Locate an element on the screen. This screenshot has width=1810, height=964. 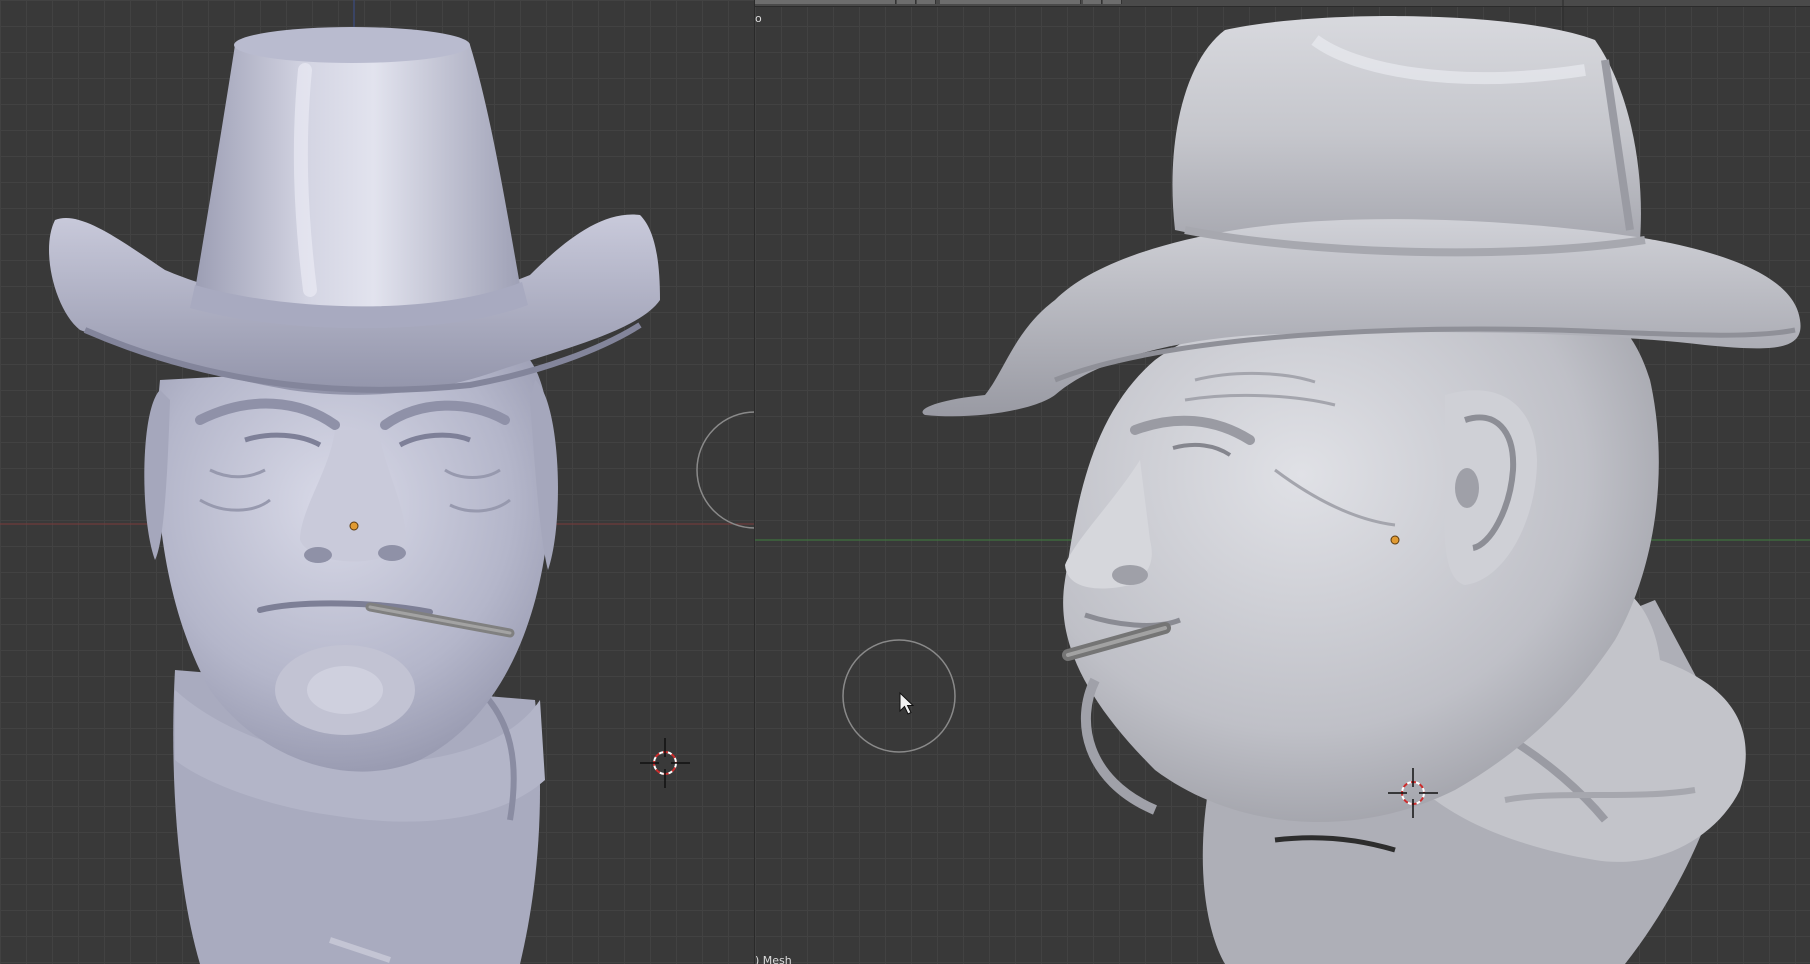
brush-radius-circle-left is located at coordinates (725, 470).